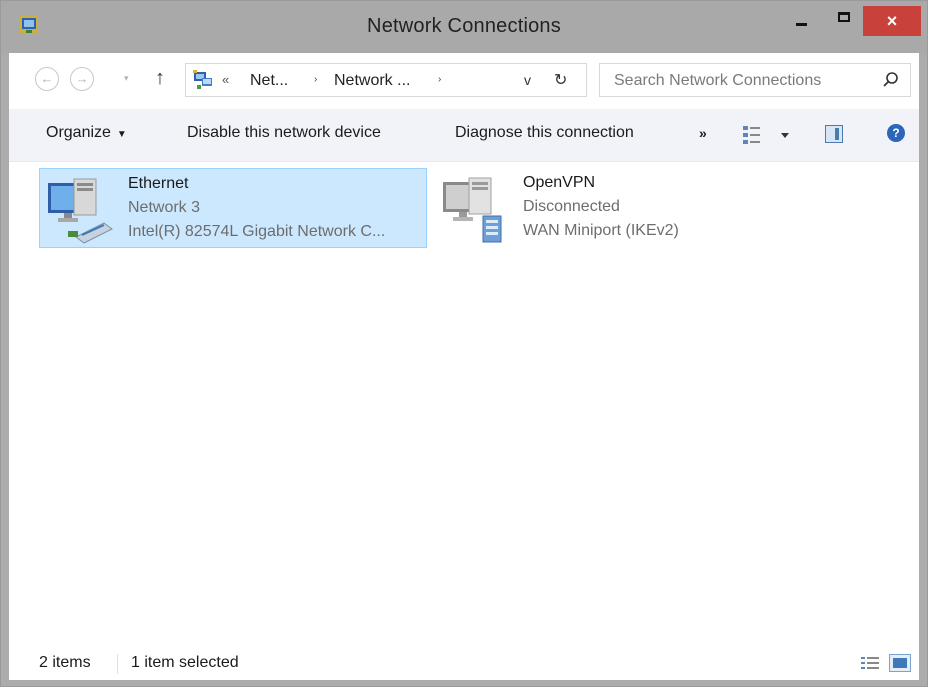 Image resolution: width=928 pixels, height=687 pixels. Describe the element at coordinates (121, 134) in the screenshot. I see `chevron-down-icon: ▼` at that location.